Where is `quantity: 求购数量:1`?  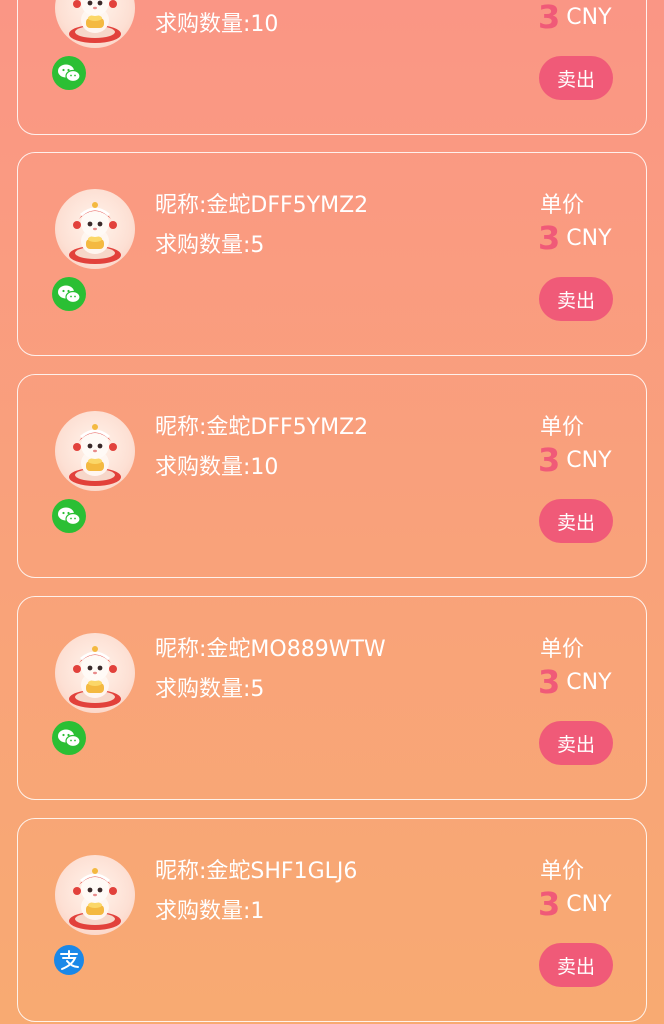
quantity: 求购数量:1 is located at coordinates (210, 911).